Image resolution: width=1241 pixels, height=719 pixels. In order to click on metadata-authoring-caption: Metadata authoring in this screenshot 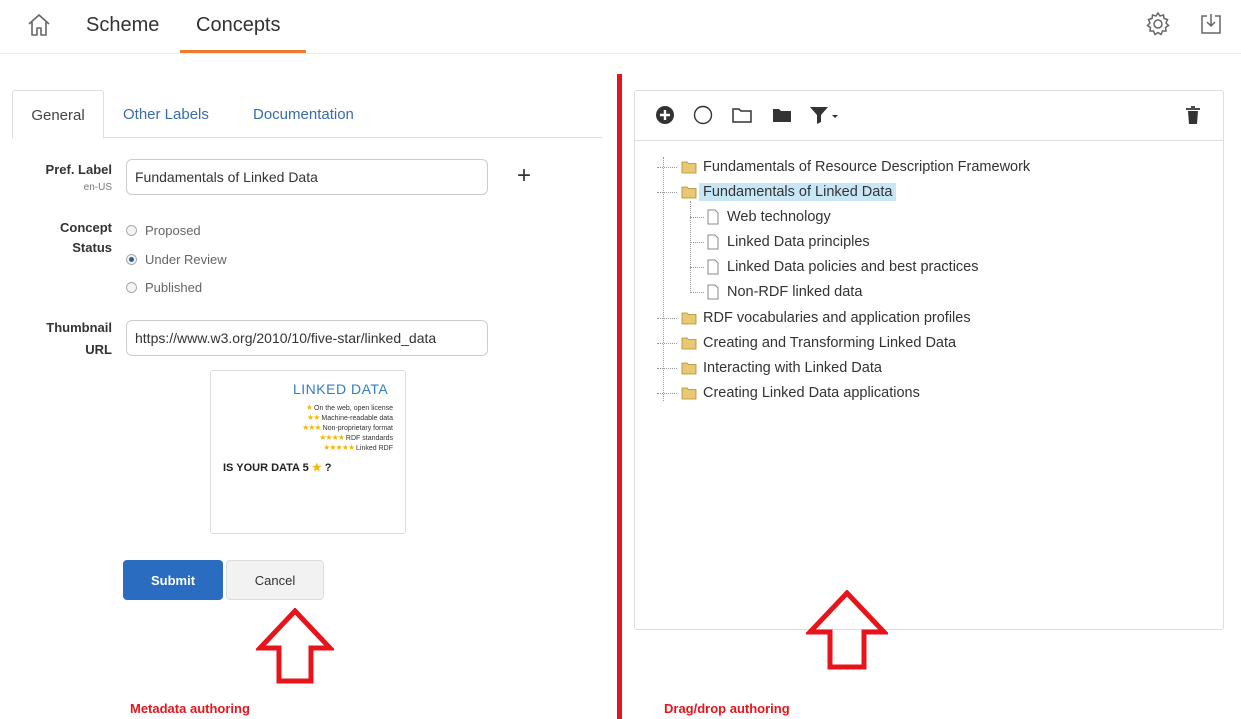, I will do `click(190, 708)`.